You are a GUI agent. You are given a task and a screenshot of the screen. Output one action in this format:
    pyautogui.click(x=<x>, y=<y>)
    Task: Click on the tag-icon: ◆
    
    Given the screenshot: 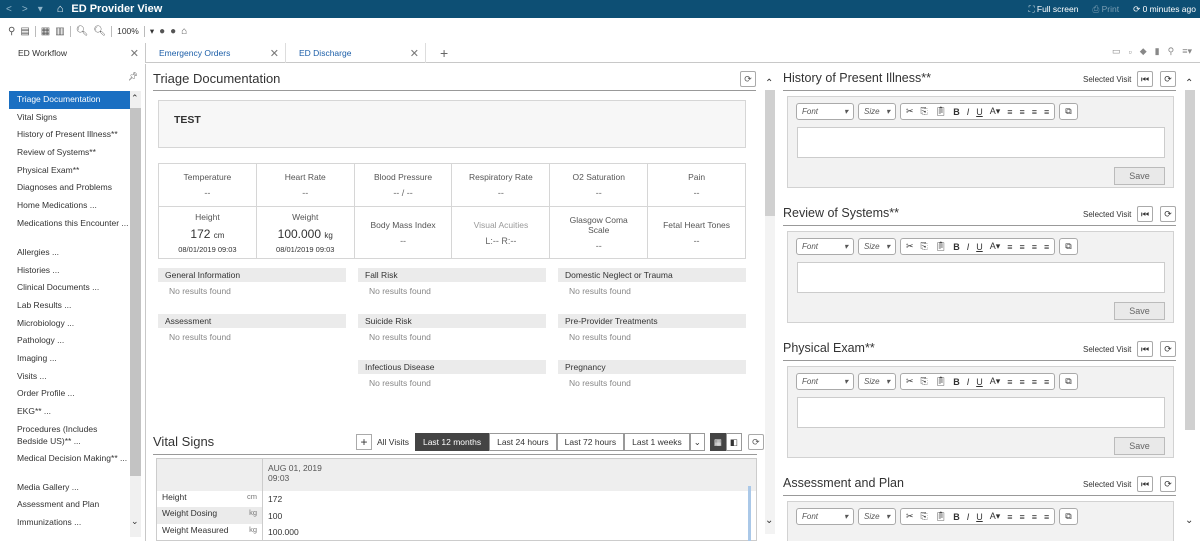 What is the action you would take?
    pyautogui.click(x=1143, y=51)
    